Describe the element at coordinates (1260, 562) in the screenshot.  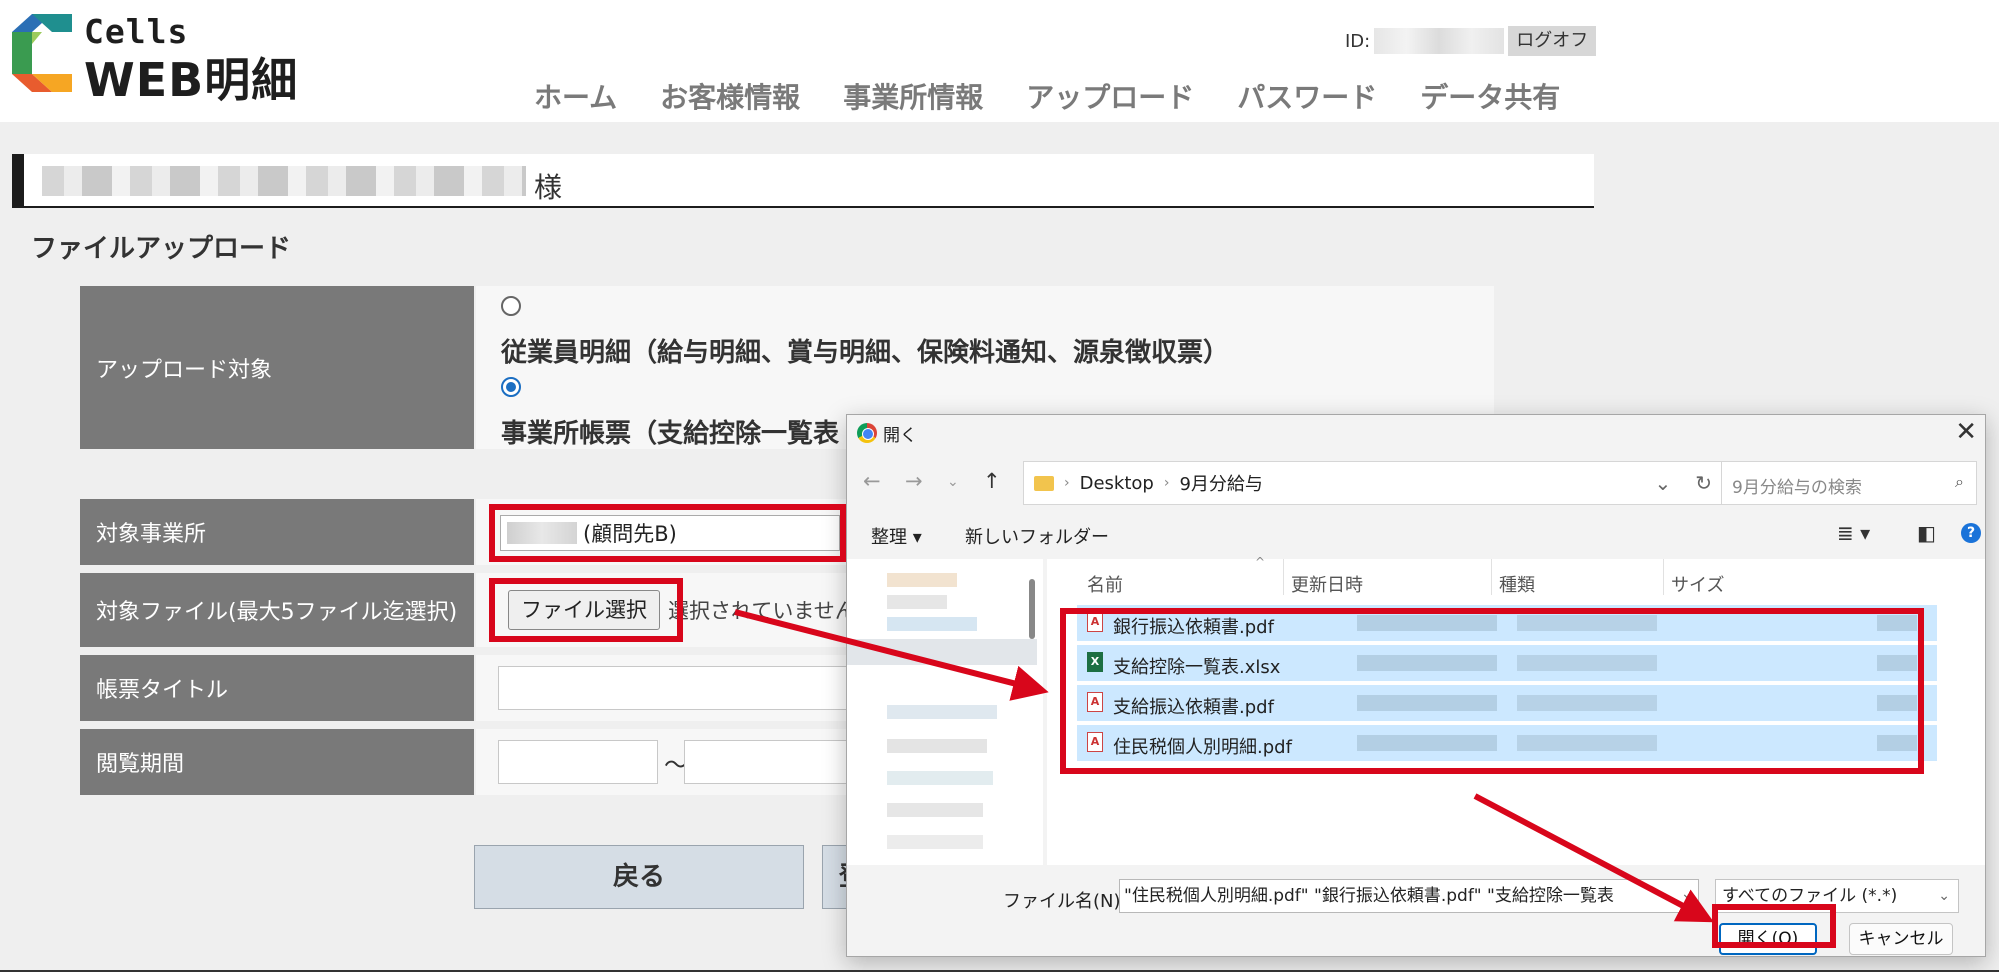
I see `sort-caret-icon: ^` at that location.